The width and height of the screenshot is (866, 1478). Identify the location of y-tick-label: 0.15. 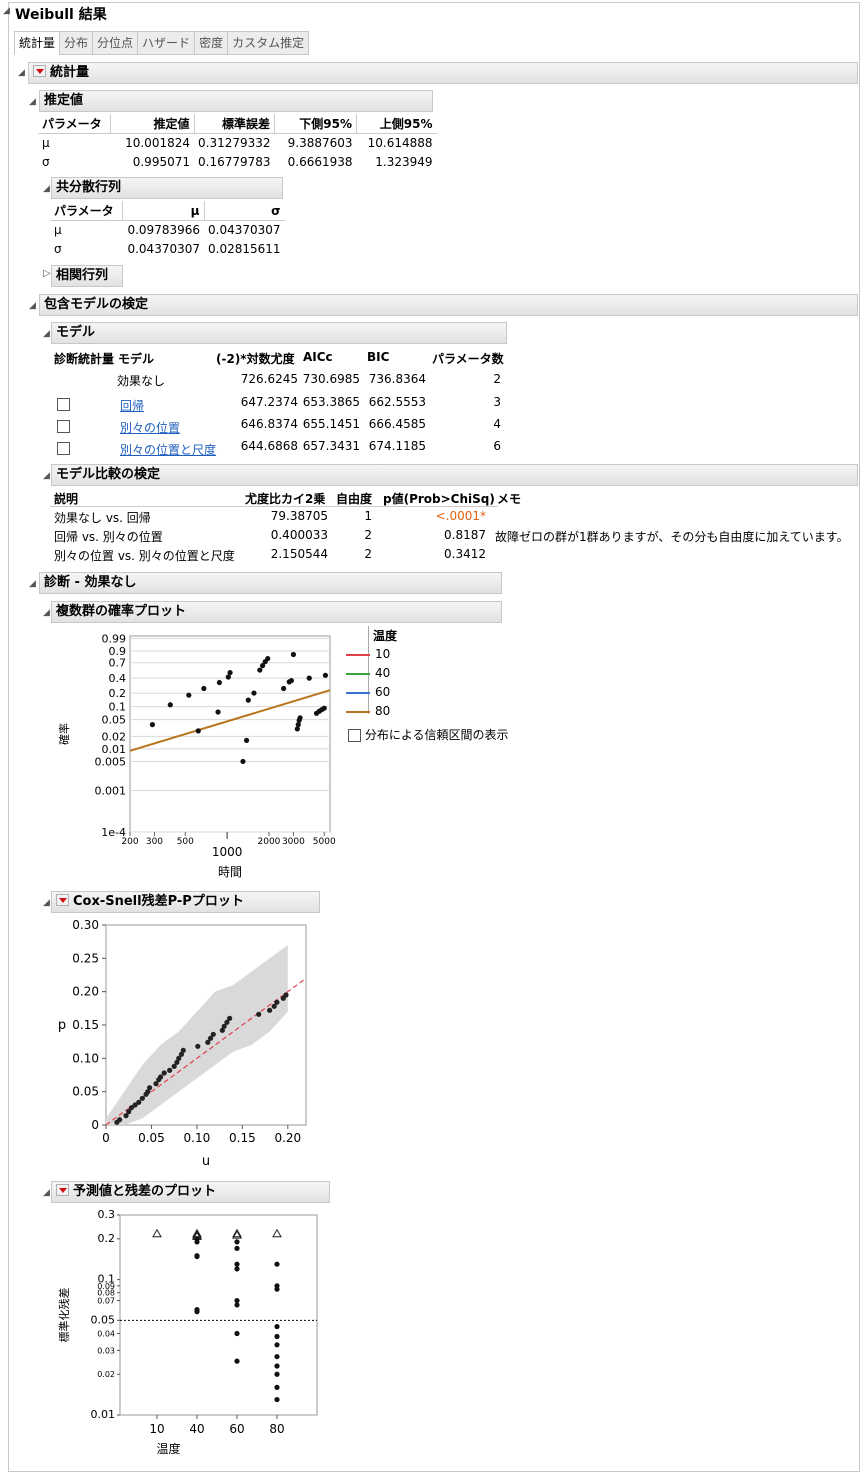
(85, 1025).